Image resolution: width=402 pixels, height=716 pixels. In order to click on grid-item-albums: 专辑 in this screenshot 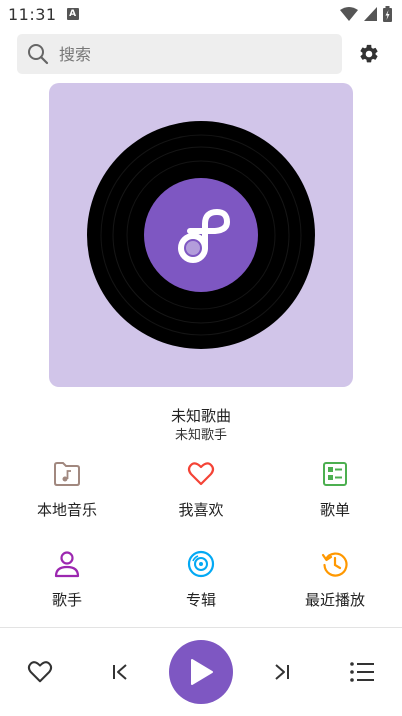, I will do `click(201, 583)`.